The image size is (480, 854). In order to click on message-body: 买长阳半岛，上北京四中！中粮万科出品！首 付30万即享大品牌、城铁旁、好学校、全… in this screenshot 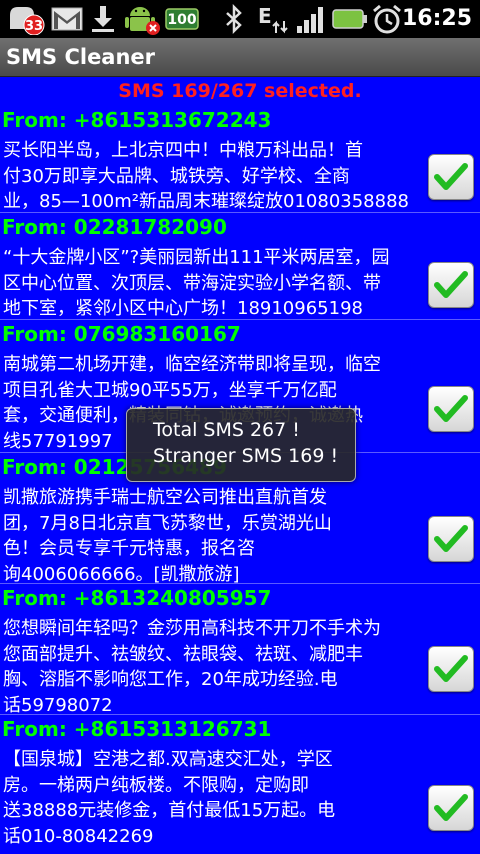, I will do `click(206, 176)`.